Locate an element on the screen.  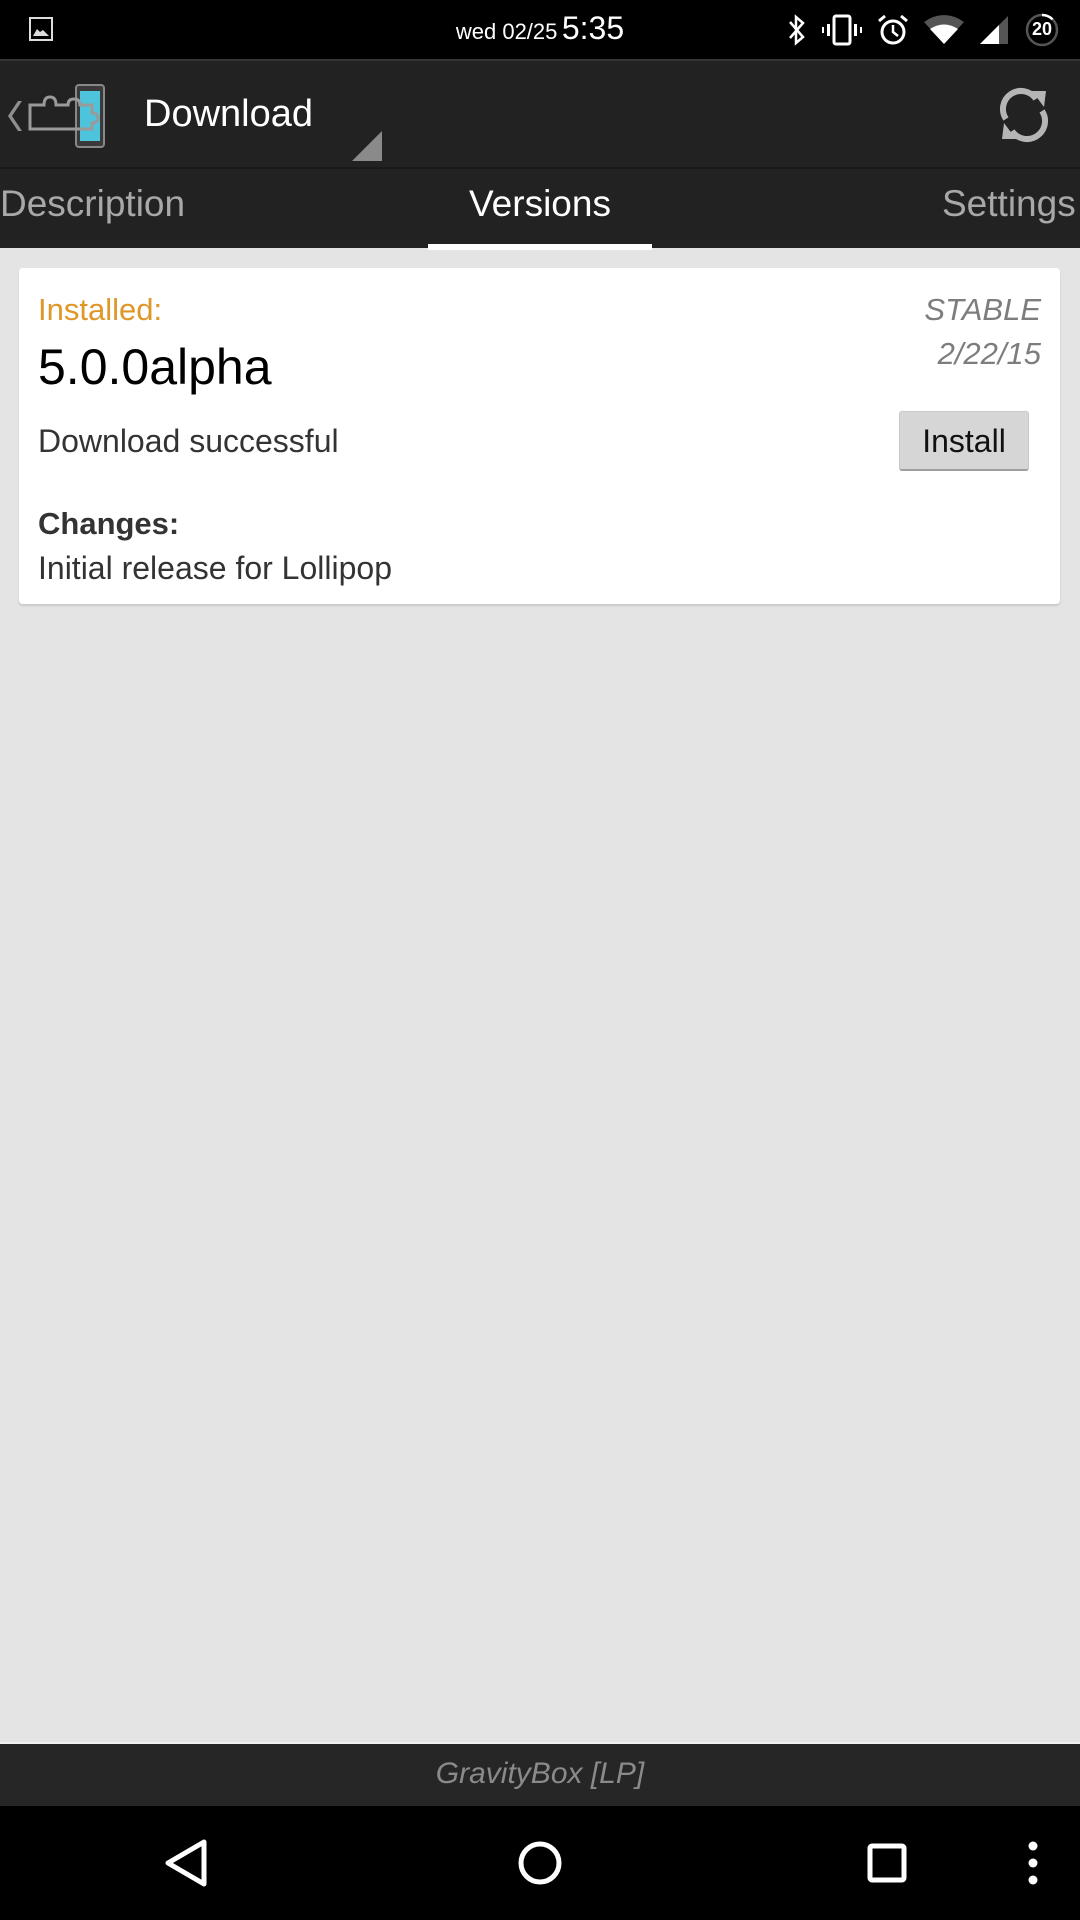
spinner-dropdown-icon is located at coordinates (367, 148).